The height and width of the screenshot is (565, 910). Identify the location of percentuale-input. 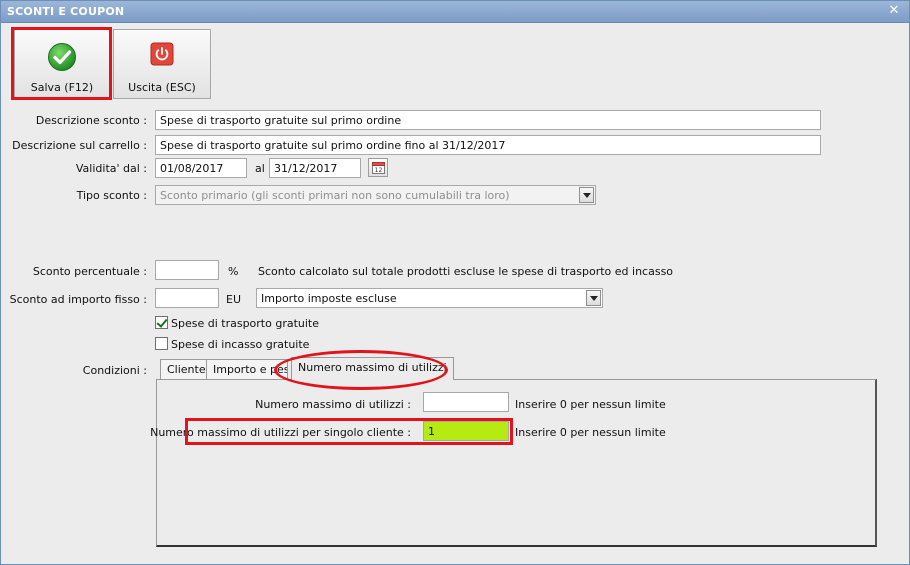
(187, 270).